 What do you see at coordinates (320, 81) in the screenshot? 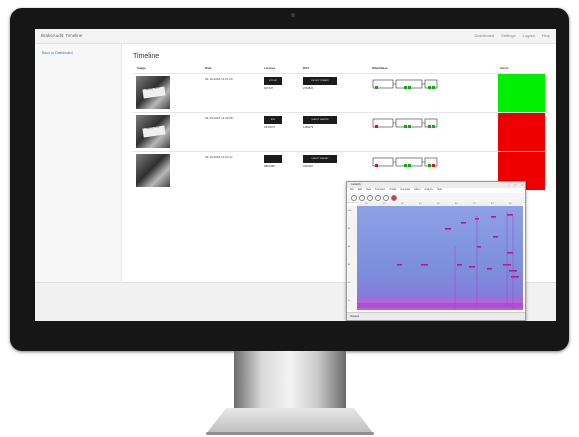
I see `dot-number-image: US DOT 2740822` at bounding box center [320, 81].